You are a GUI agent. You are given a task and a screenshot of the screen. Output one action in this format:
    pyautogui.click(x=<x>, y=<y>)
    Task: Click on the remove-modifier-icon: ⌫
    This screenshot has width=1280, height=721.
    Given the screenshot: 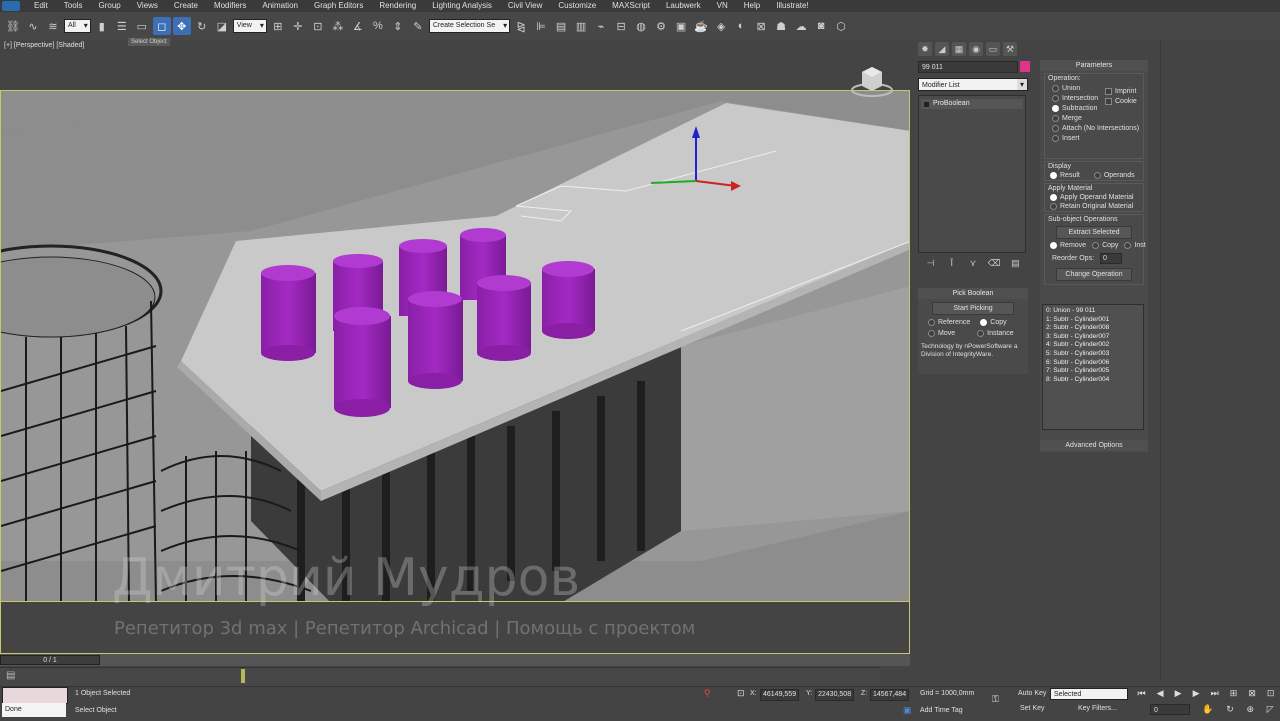 What is the action you would take?
    pyautogui.click(x=994, y=263)
    